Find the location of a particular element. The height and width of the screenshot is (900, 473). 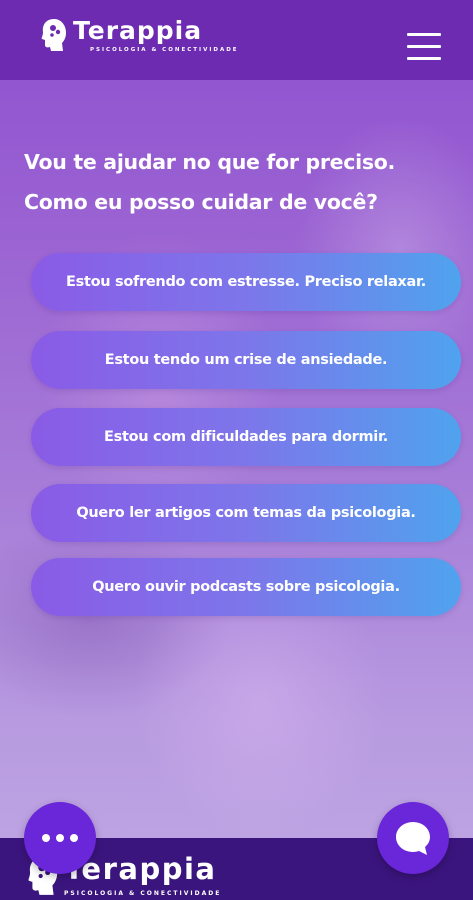

hero-line-2: Como eu posso cuidar de você? is located at coordinates (201, 202).